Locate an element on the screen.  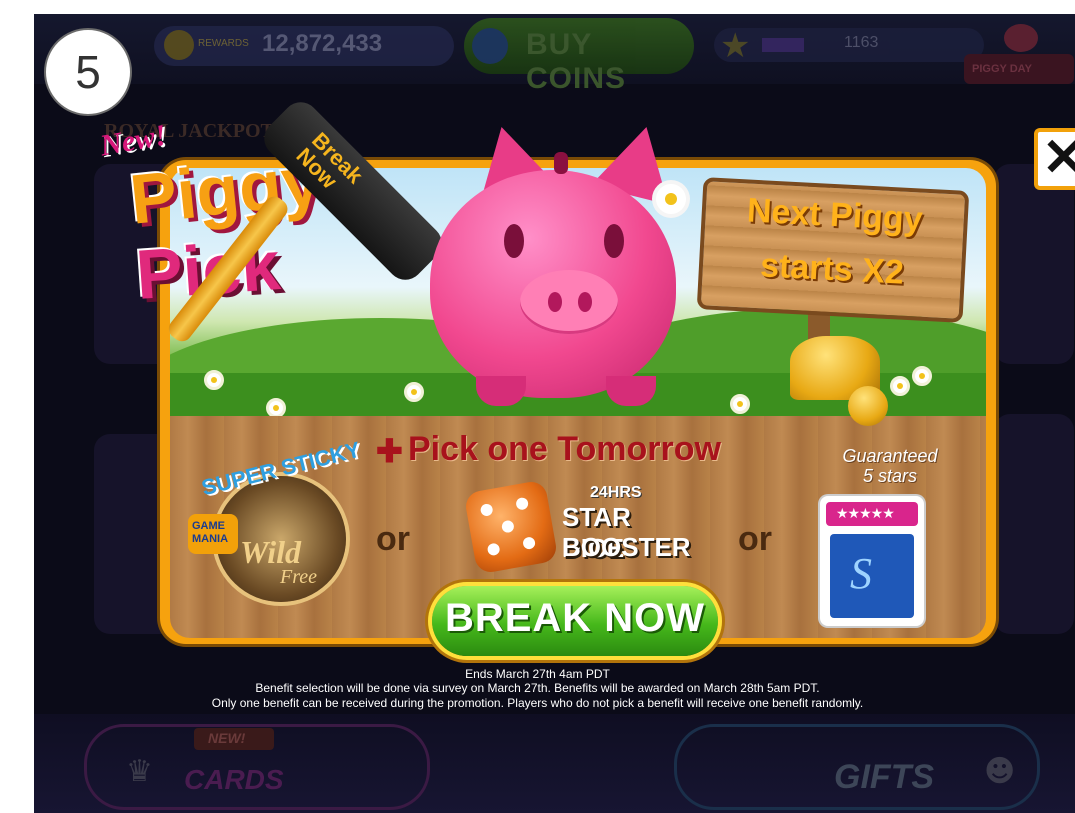
rewards-value: 12,872,433 is located at coordinates (322, 43).